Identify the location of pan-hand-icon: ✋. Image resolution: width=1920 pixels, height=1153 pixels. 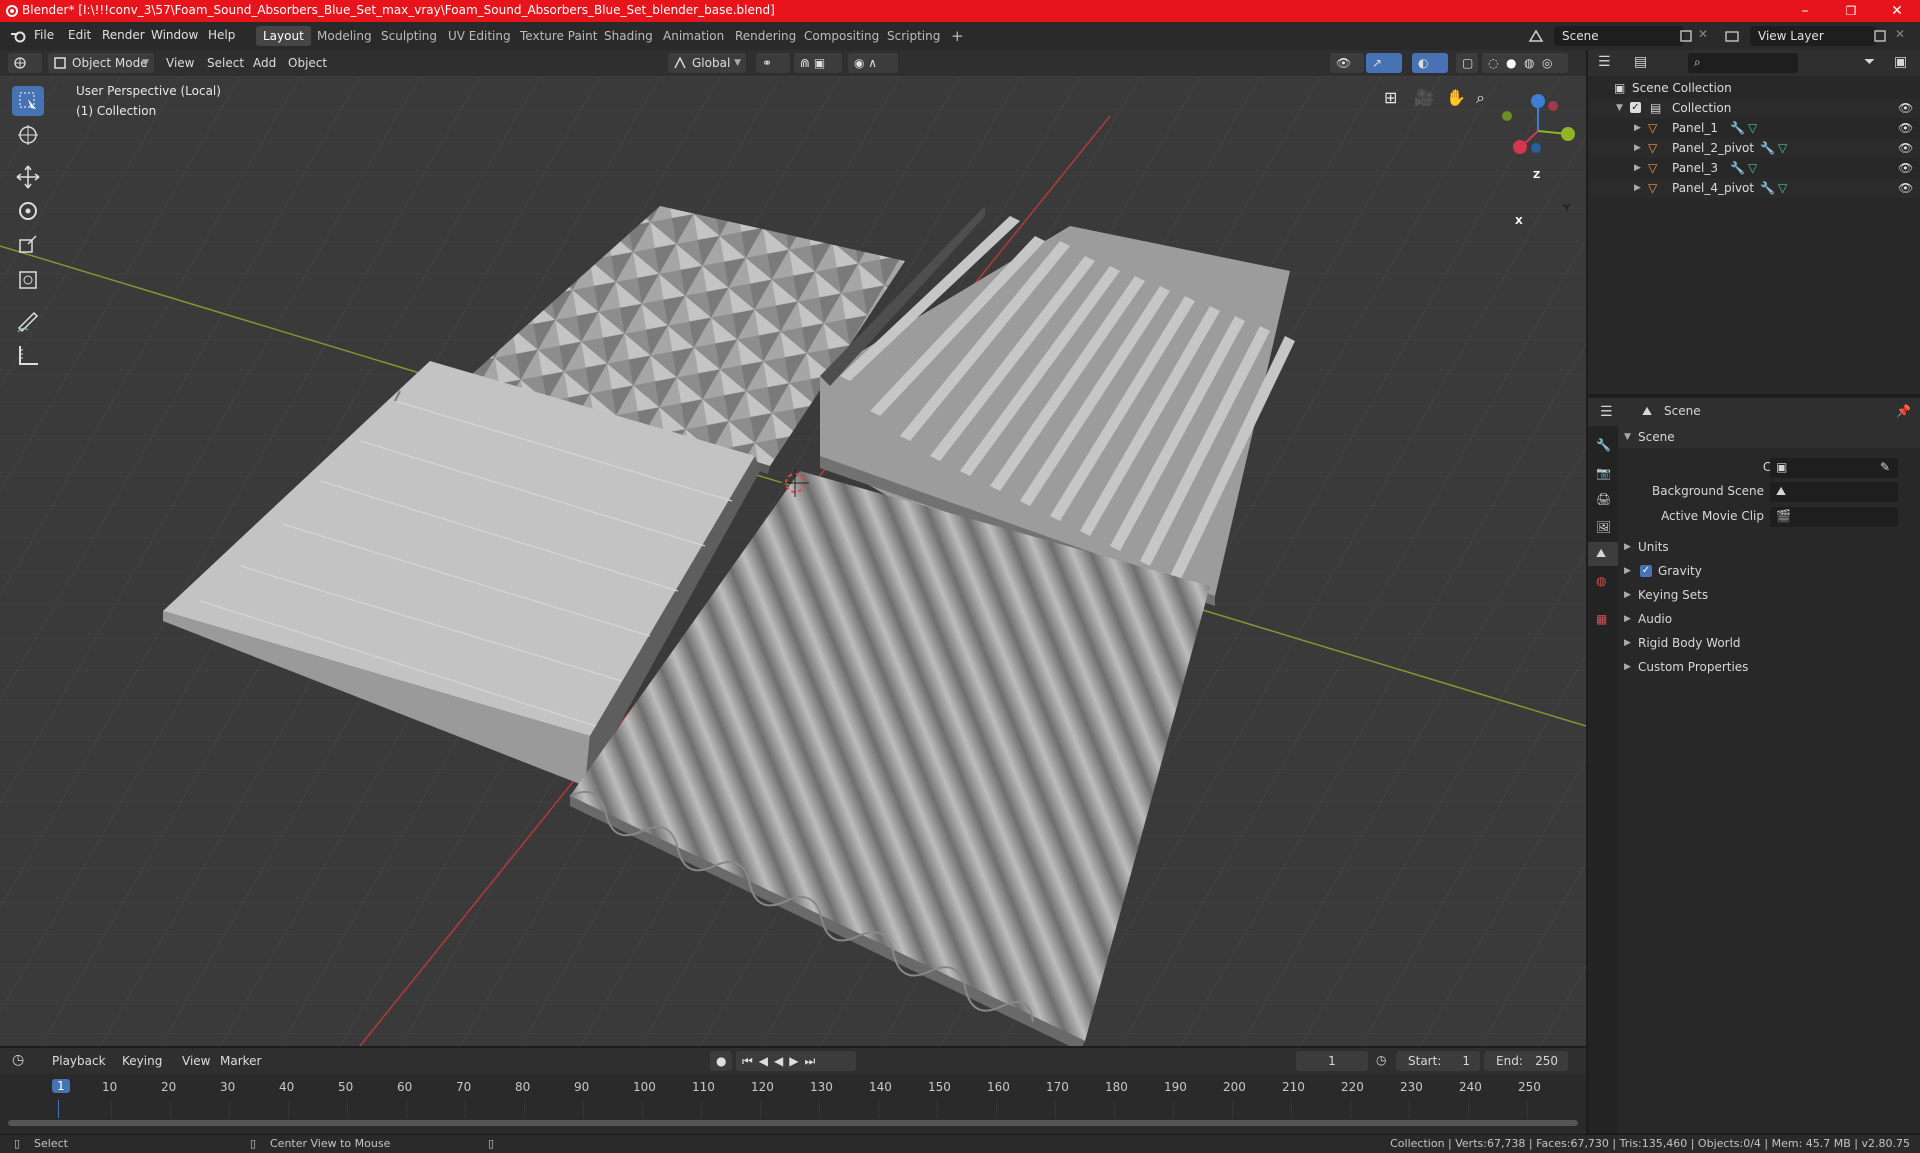
(1456, 97).